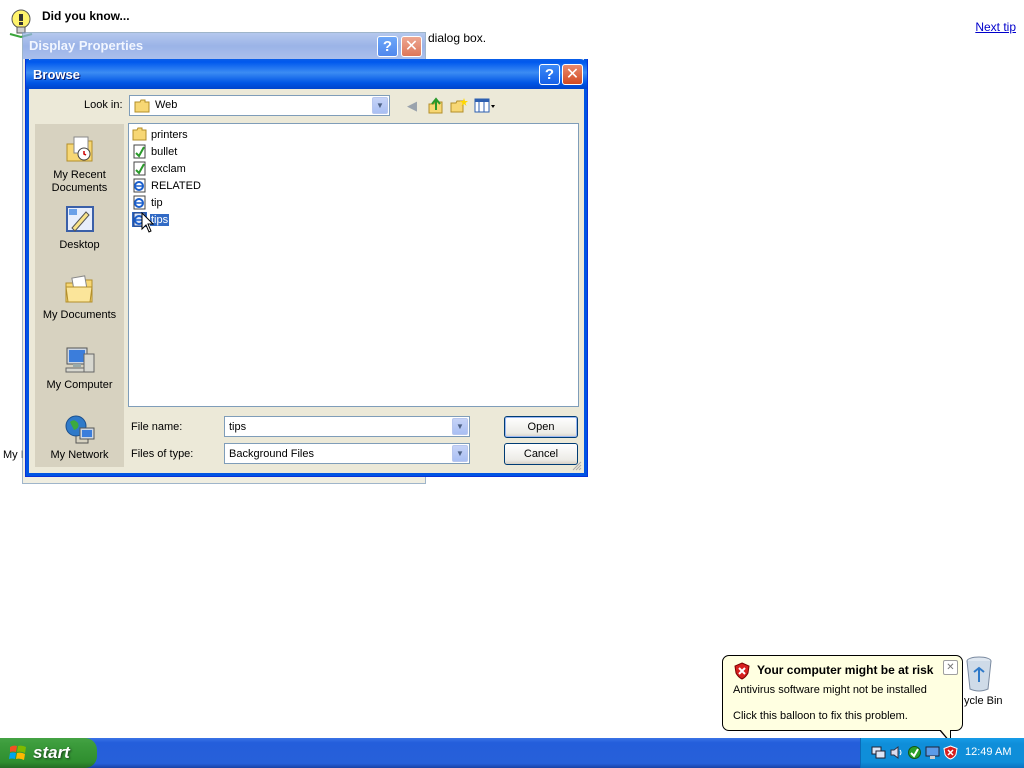 The width and height of the screenshot is (1024, 768). Describe the element at coordinates (932, 752) in the screenshot. I see `display-tray-icon` at that location.